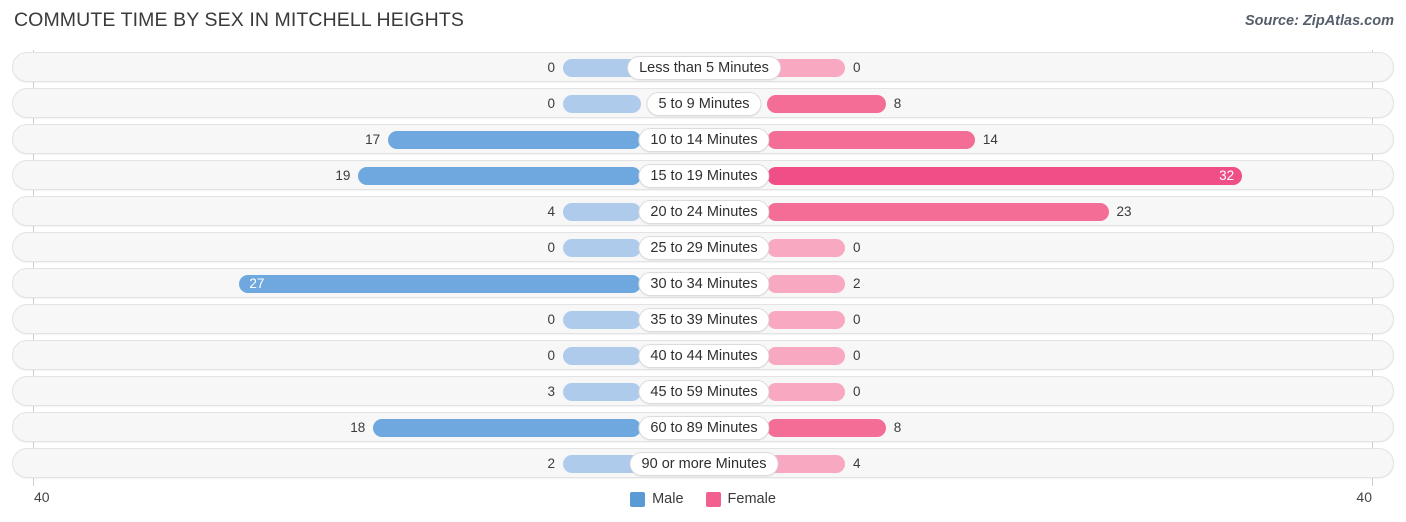 Image resolution: width=1406 pixels, height=522 pixels. I want to click on category-label: 20 to 24 Minutes, so click(704, 212).